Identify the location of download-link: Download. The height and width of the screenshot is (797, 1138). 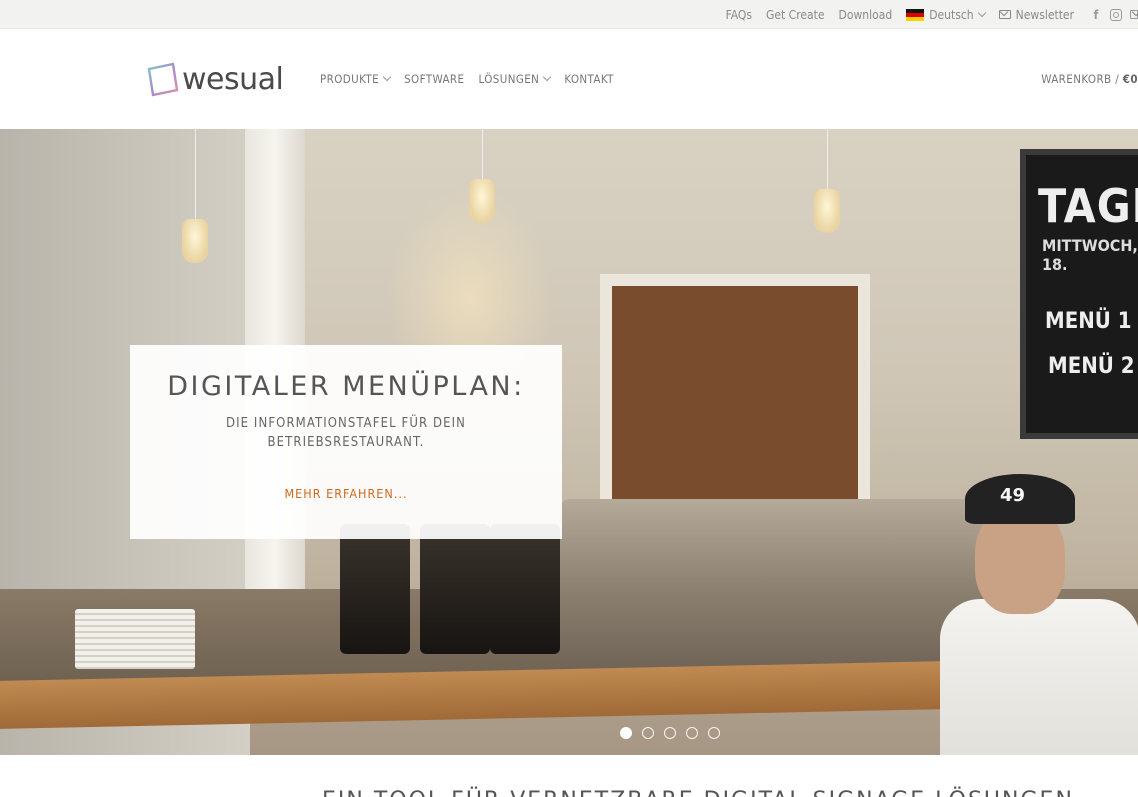
(866, 15).